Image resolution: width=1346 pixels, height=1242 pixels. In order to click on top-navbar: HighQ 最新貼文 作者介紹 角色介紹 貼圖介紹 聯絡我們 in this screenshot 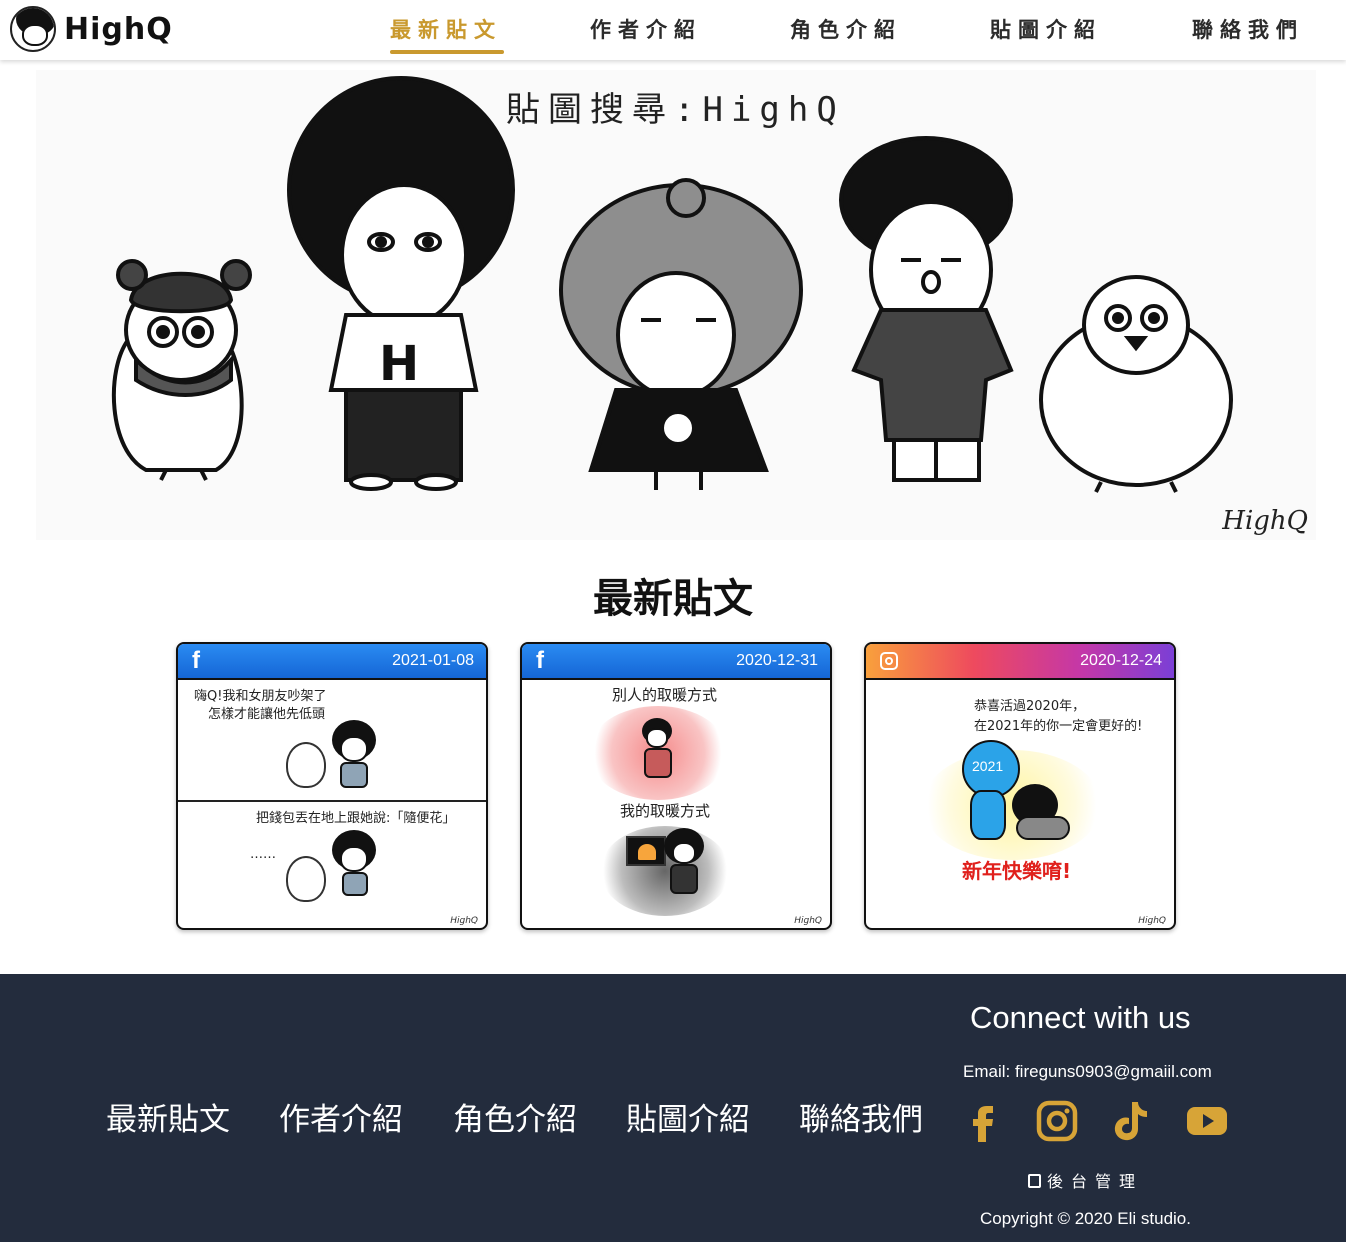, I will do `click(673, 30)`.